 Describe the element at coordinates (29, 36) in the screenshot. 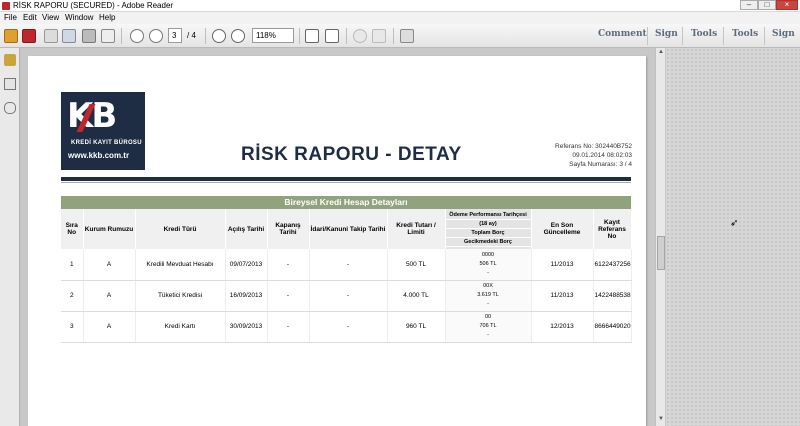

I see `create-pdf-icon` at that location.